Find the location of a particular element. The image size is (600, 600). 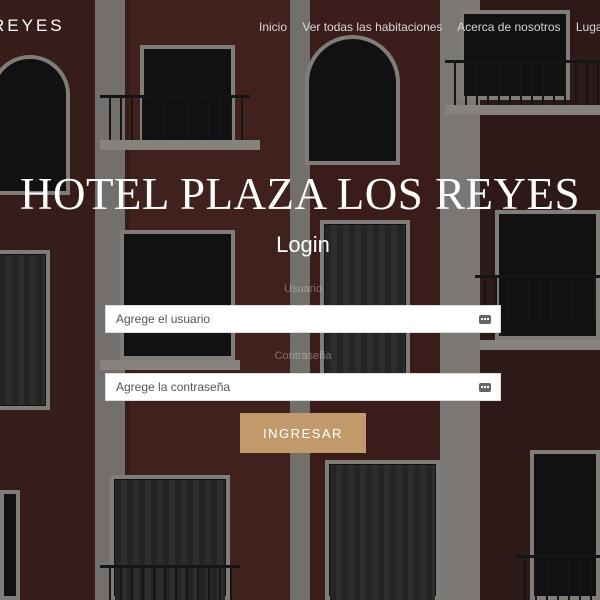

username-label: Usuario is located at coordinates (303, 289).